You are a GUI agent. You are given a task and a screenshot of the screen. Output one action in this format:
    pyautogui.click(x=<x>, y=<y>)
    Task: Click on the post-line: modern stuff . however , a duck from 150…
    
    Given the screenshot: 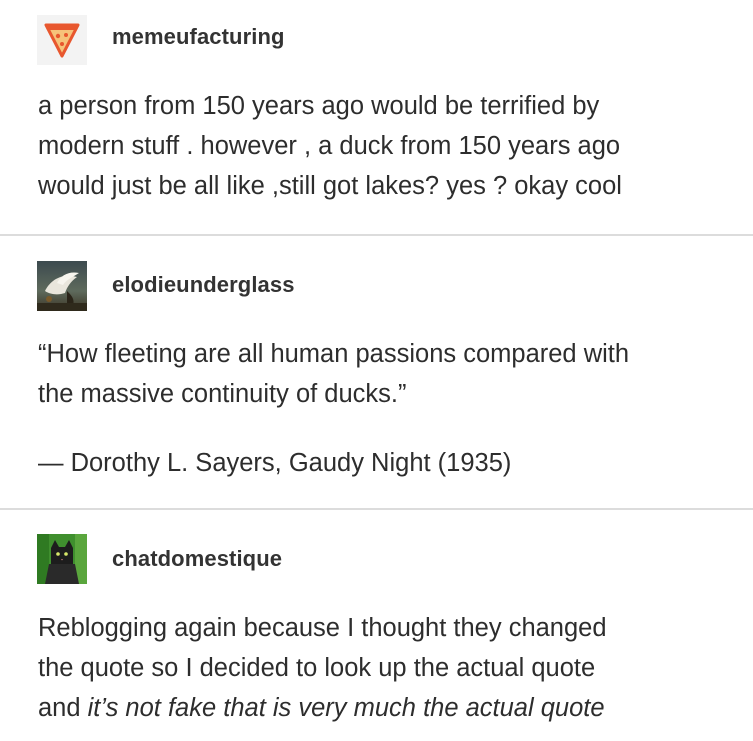 What is the action you would take?
    pyautogui.click(x=329, y=146)
    